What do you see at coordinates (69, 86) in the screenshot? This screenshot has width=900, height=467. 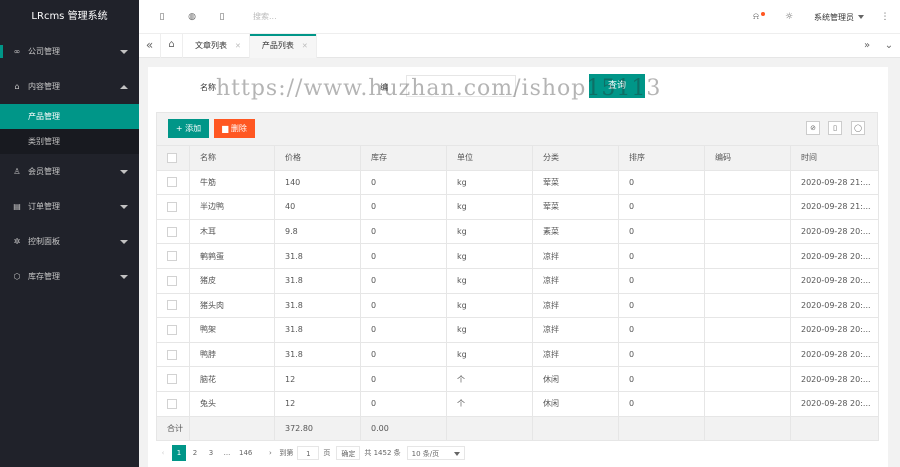 I see `sidebar-item-content: ⌂ 内容管理` at bounding box center [69, 86].